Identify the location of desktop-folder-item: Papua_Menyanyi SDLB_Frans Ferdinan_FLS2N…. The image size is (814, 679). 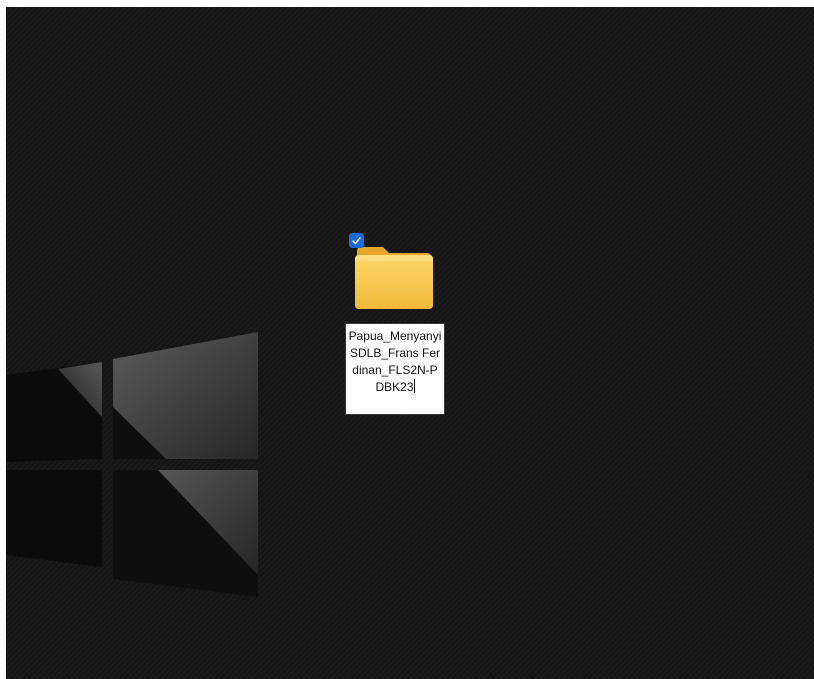
(396, 326).